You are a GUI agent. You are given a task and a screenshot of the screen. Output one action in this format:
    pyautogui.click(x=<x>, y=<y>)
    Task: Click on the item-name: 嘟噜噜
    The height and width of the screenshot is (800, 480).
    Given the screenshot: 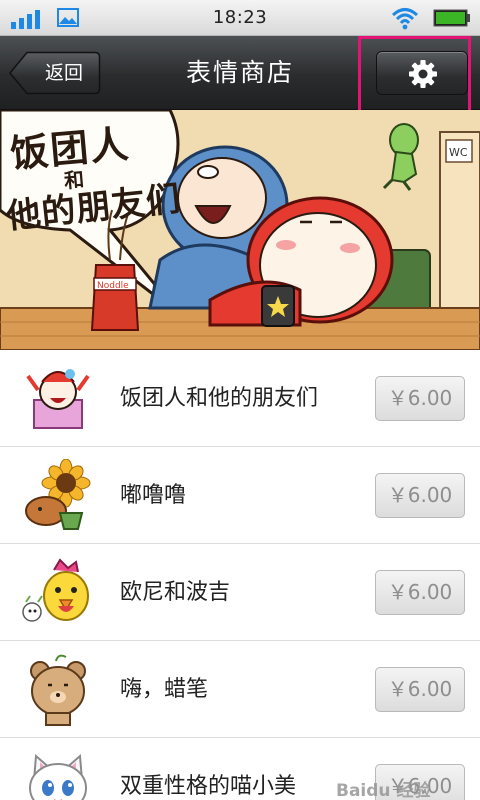 What is the action you would take?
    pyautogui.click(x=153, y=495)
    